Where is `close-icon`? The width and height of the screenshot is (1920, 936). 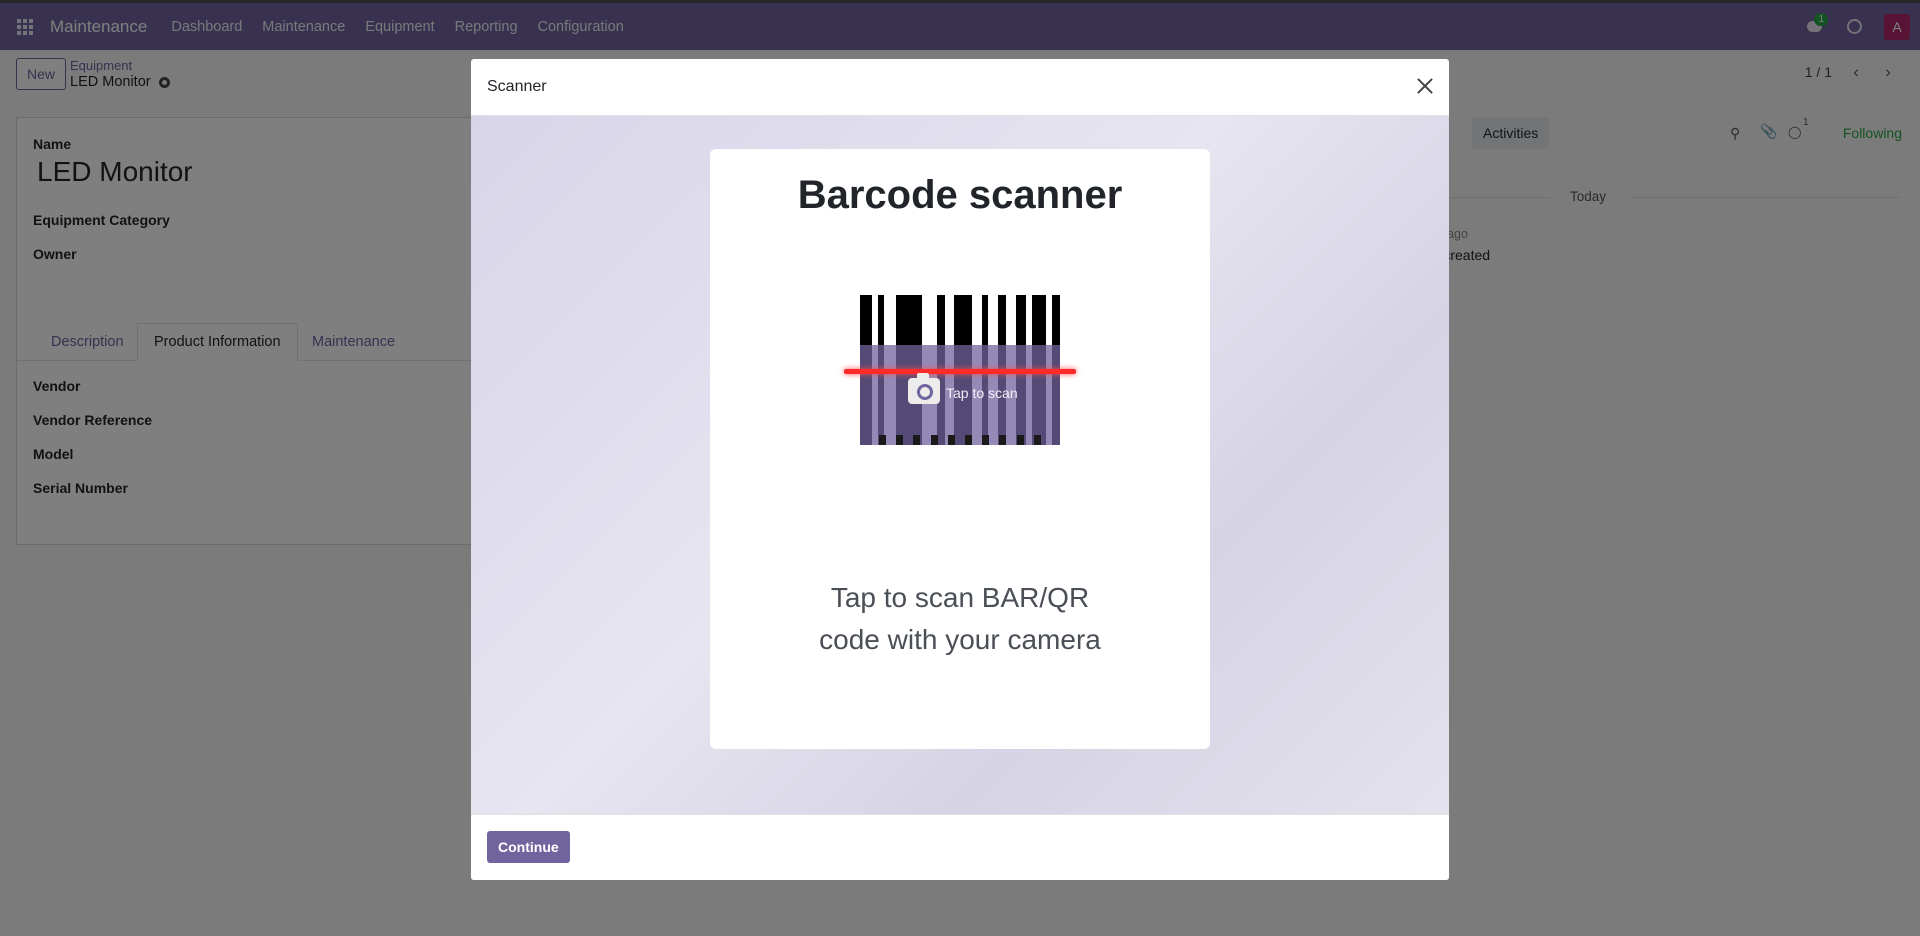
close-icon is located at coordinates (1425, 86).